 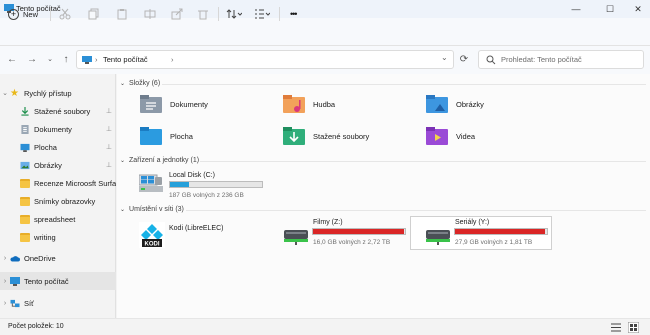 I want to click on refresh-icon: ⟳, so click(x=464, y=59).